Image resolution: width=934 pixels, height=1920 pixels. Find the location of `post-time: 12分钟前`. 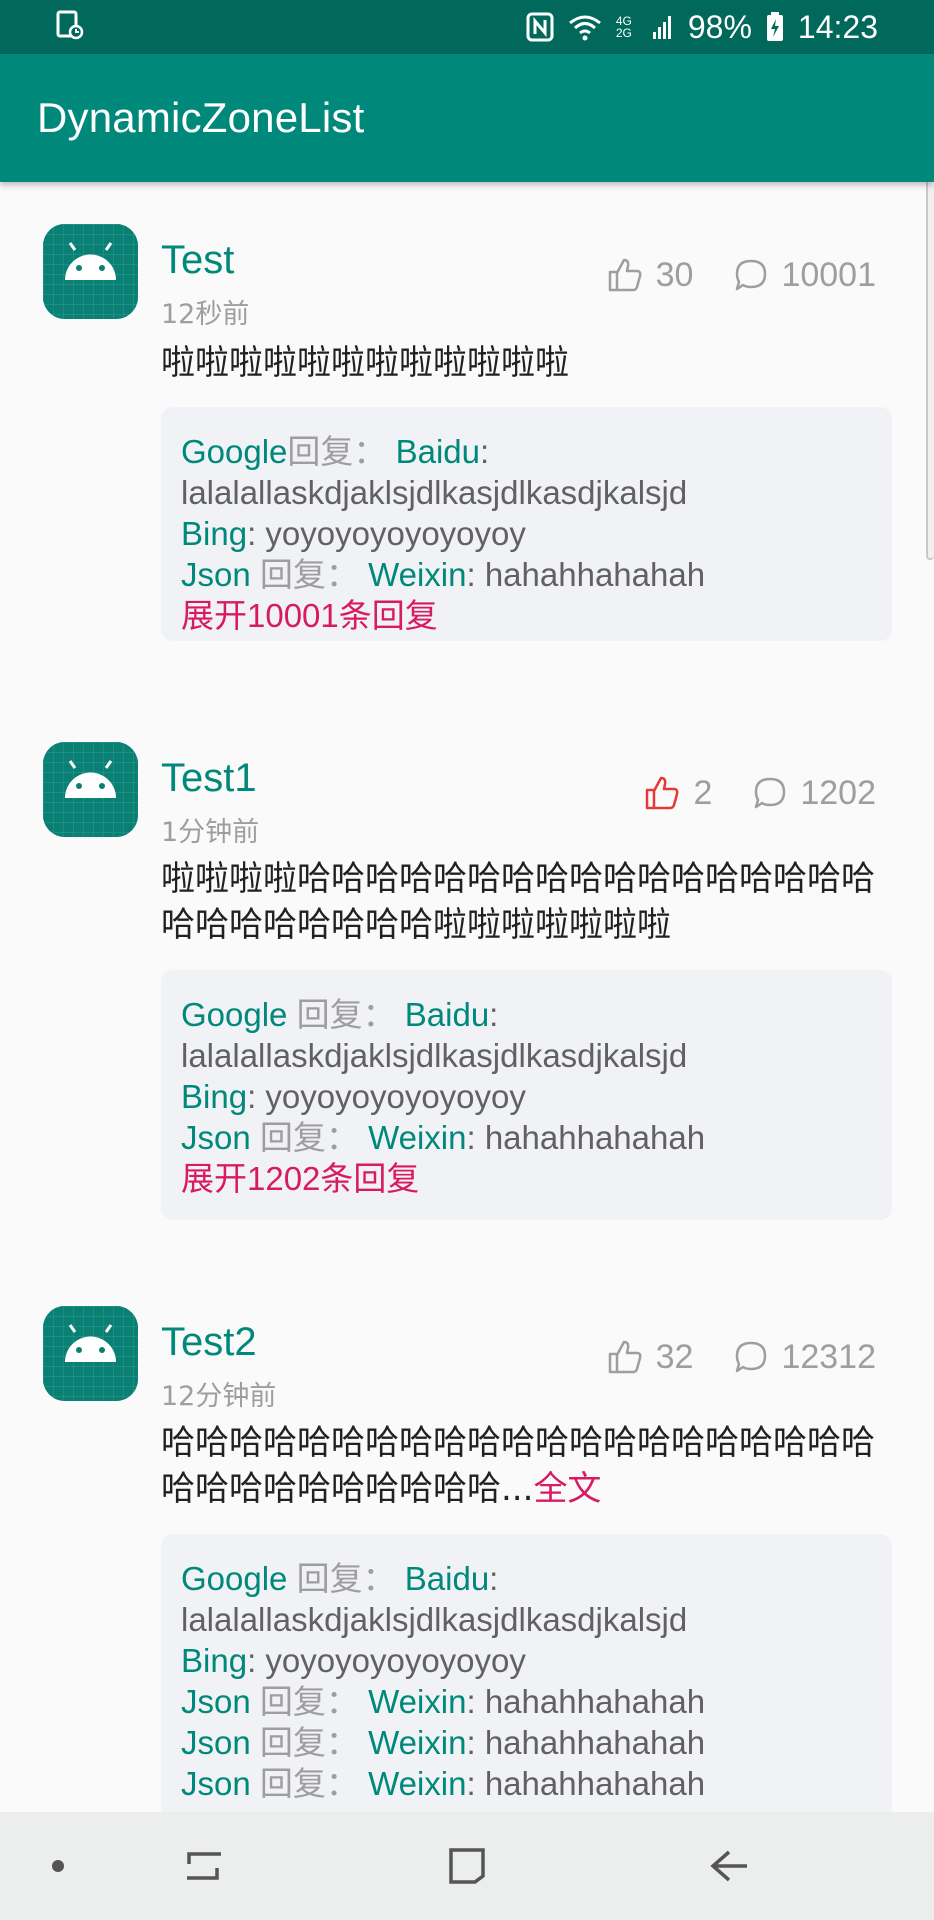

post-time: 12分钟前 is located at coordinates (219, 1396).